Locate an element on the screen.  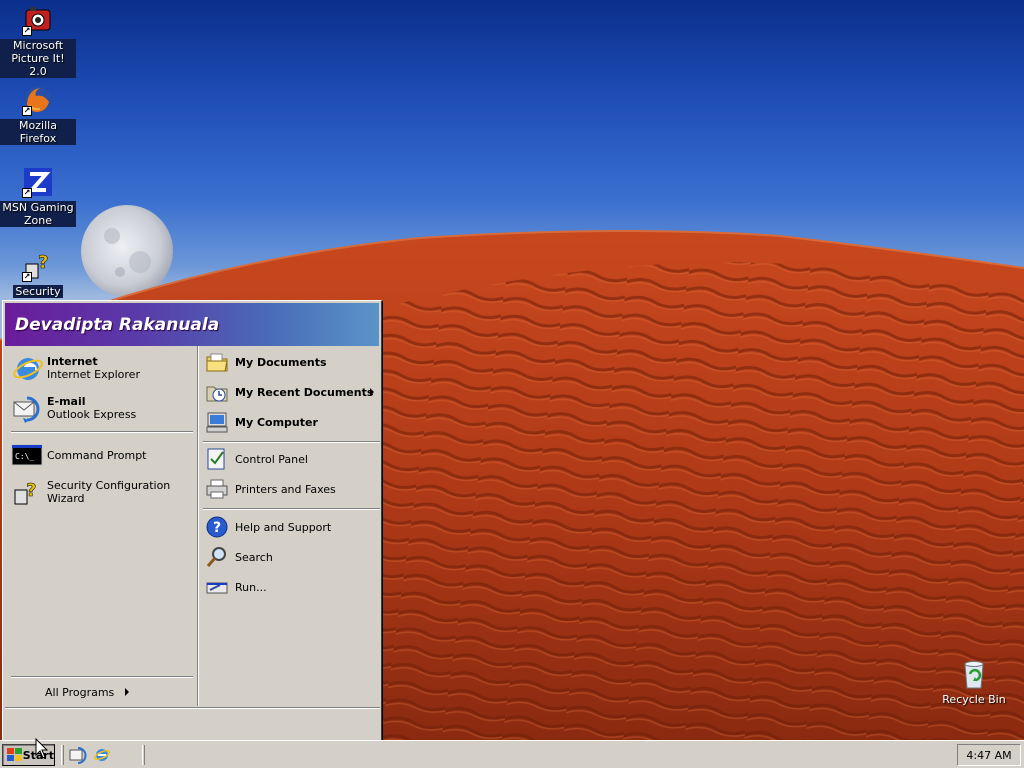
system-tray: 4:47 AM is located at coordinates (989, 755).